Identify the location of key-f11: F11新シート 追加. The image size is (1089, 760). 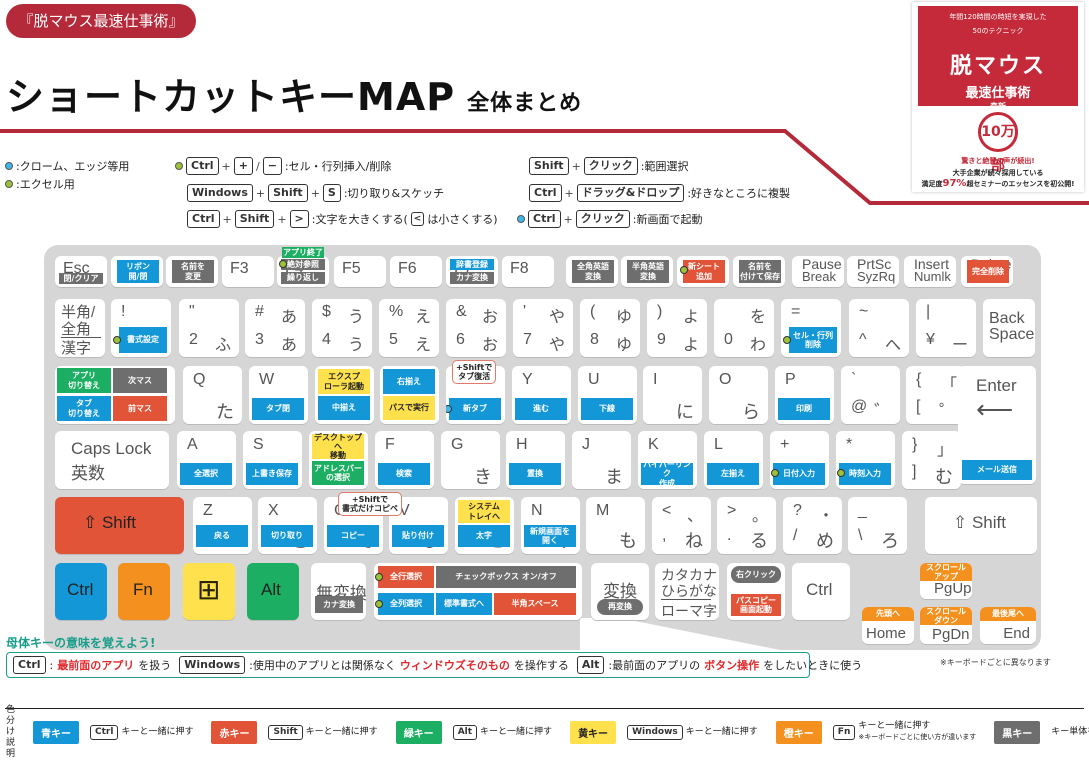
(703, 271).